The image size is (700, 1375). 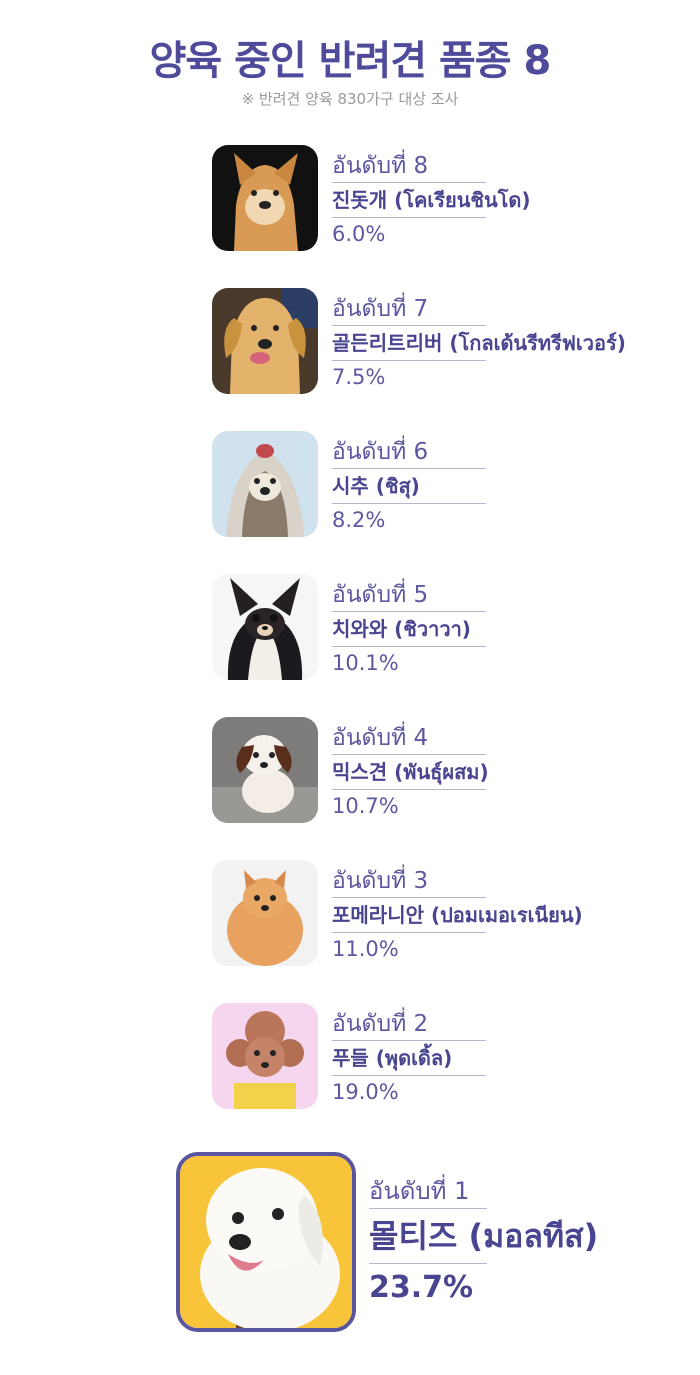 I want to click on breed-name: 시추 (ชิสุ), so click(x=409, y=486).